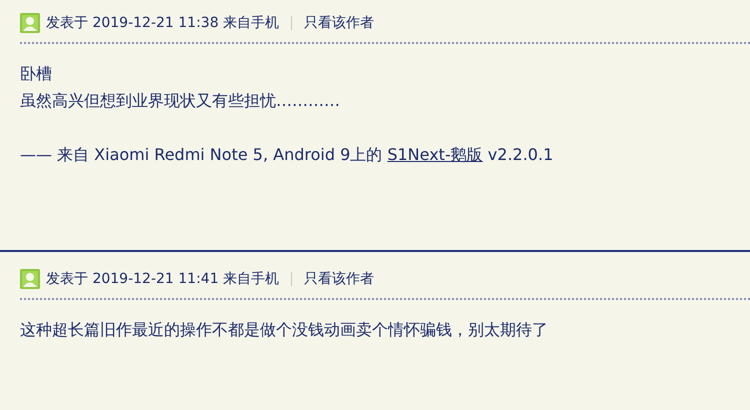 Image resolution: width=750 pixels, height=410 pixels. Describe the element at coordinates (163, 279) in the screenshot. I see `post-meta: 发表于 2019-12-21 11:41 来自手机` at that location.